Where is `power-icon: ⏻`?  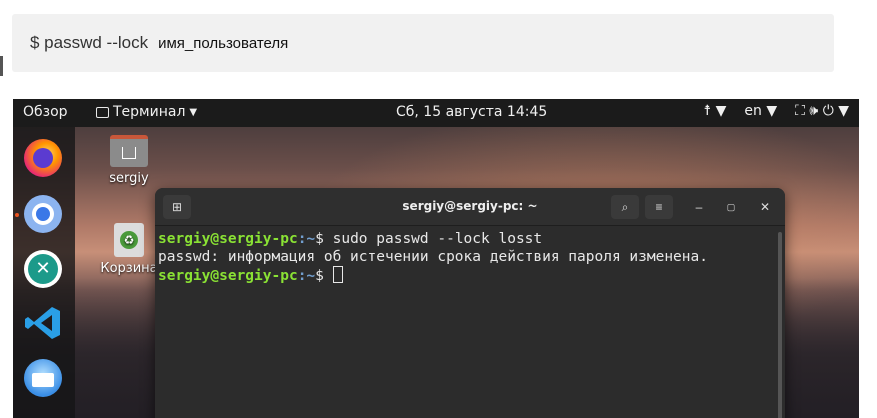
power-icon: ⏻ is located at coordinates (828, 111).